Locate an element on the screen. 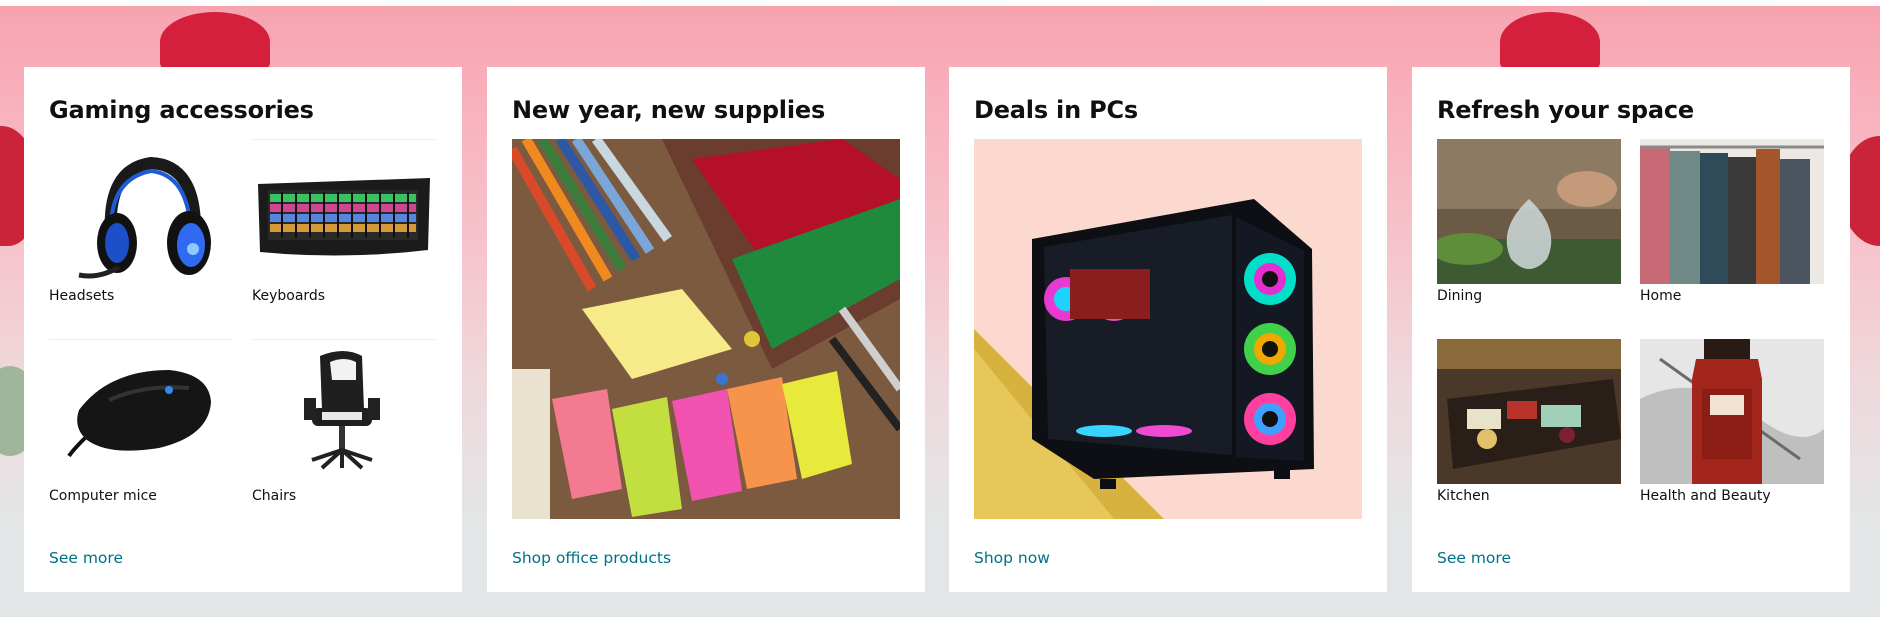  card-title: Deals in PCs is located at coordinates (1056, 110).